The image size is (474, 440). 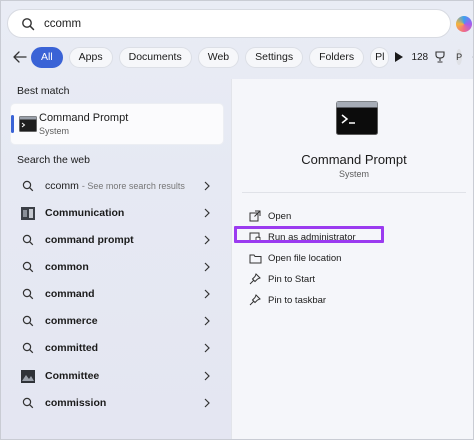 What do you see at coordinates (348, 258) in the screenshot?
I see `action-open-file-location: Open file location` at bounding box center [348, 258].